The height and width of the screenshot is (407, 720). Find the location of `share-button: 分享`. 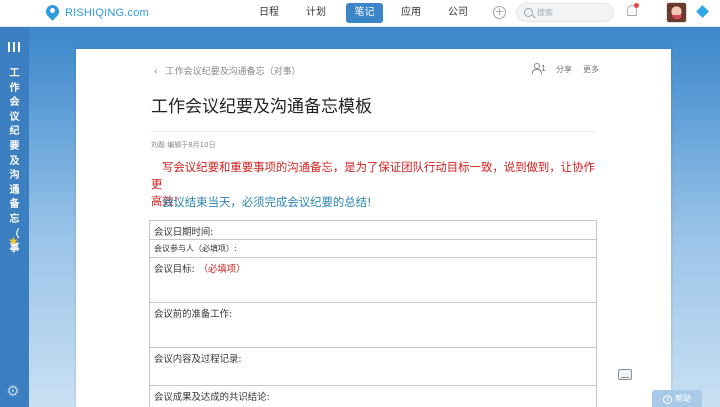

share-button: 分享 is located at coordinates (564, 69).